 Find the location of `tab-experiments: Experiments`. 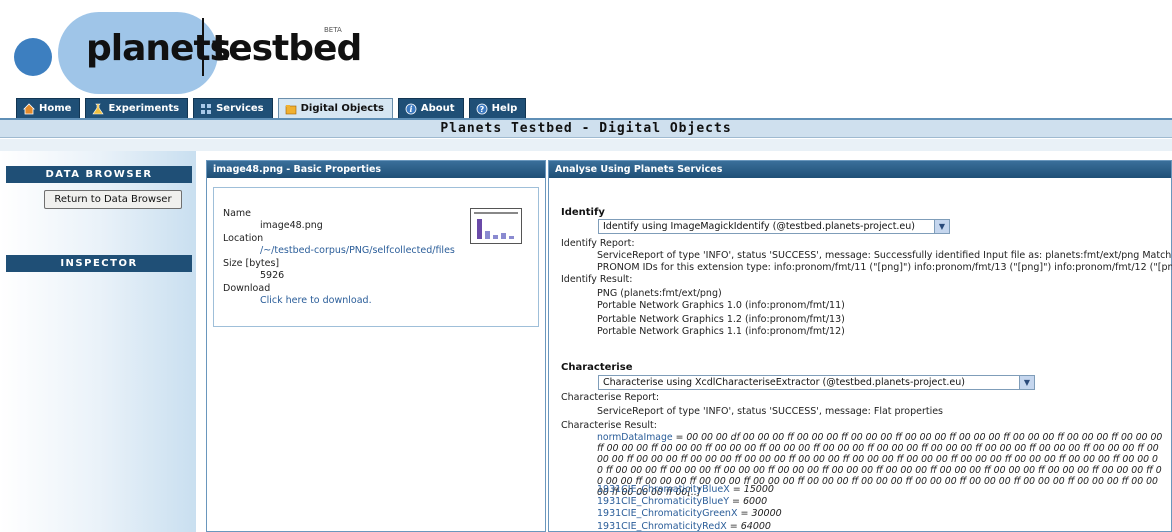

tab-experiments: Experiments is located at coordinates (137, 108).